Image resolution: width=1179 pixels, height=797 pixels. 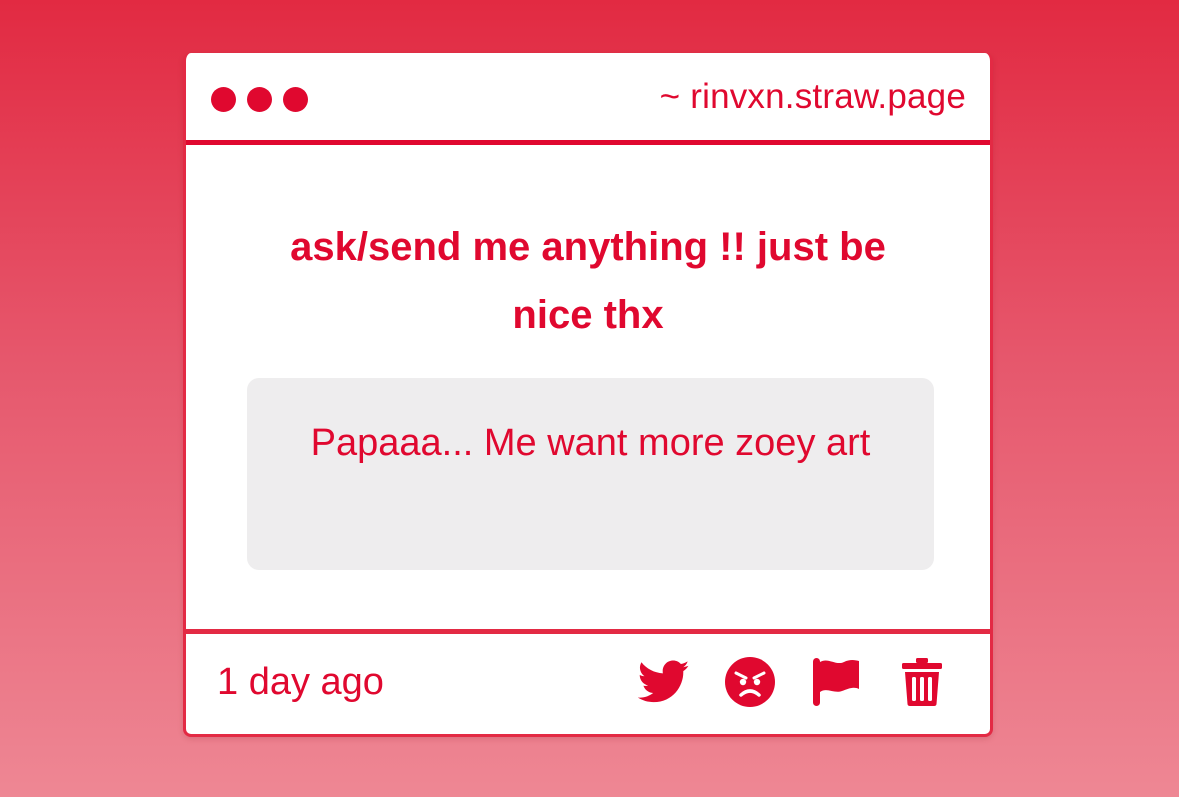 I want to click on trash-icon, so click(x=922, y=682).